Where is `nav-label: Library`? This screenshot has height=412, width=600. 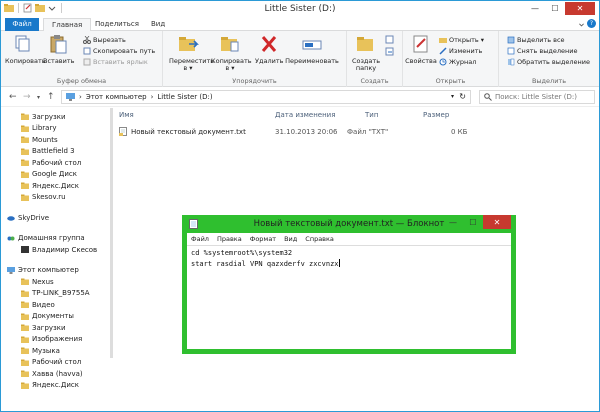 nav-label: Library is located at coordinates (44, 128).